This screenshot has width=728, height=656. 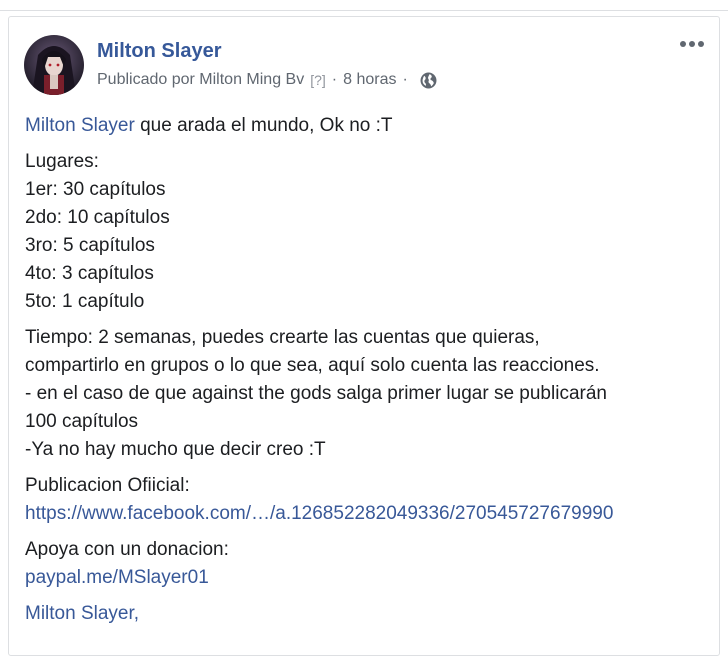 What do you see at coordinates (175, 449) in the screenshot?
I see `details-line: -Ya no hay mucho que decir creo :T` at bounding box center [175, 449].